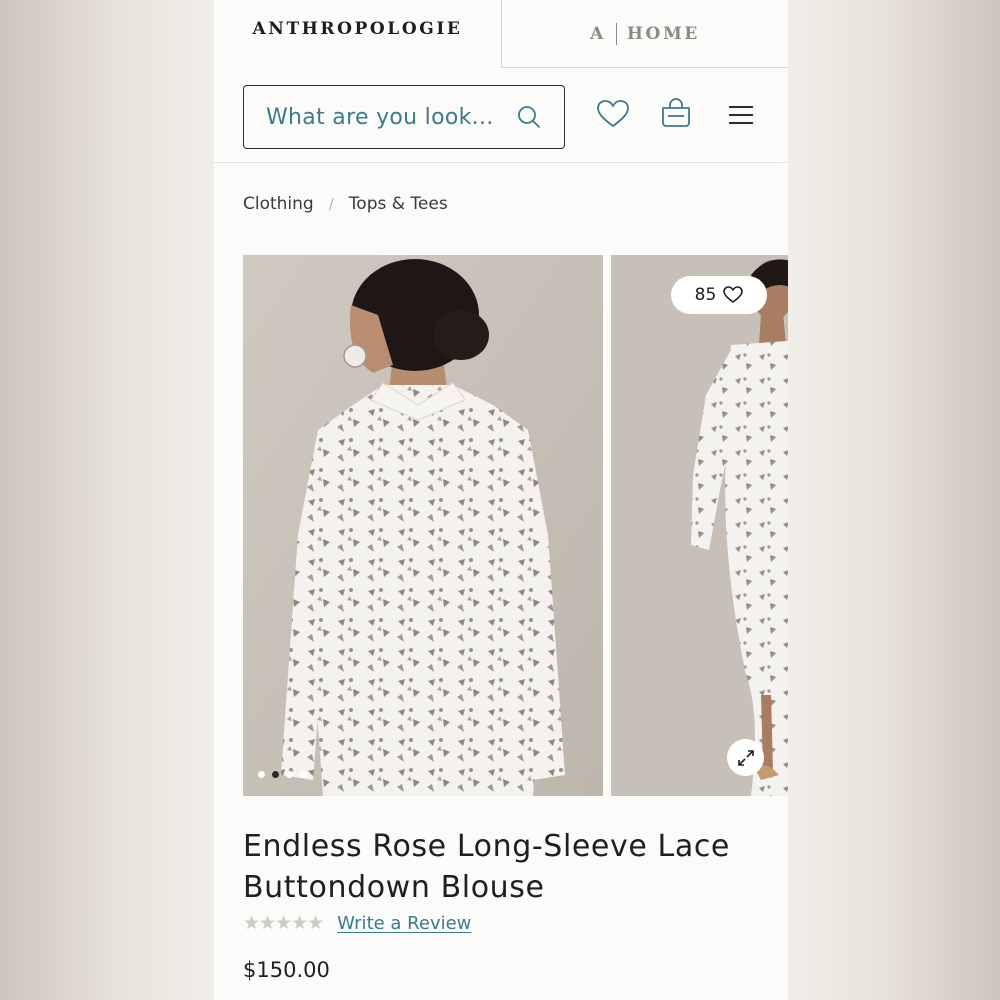 Image resolution: width=1000 pixels, height=1000 pixels. Describe the element at coordinates (278, 204) in the screenshot. I see `breadcrumb-clothing: Clothing` at that location.